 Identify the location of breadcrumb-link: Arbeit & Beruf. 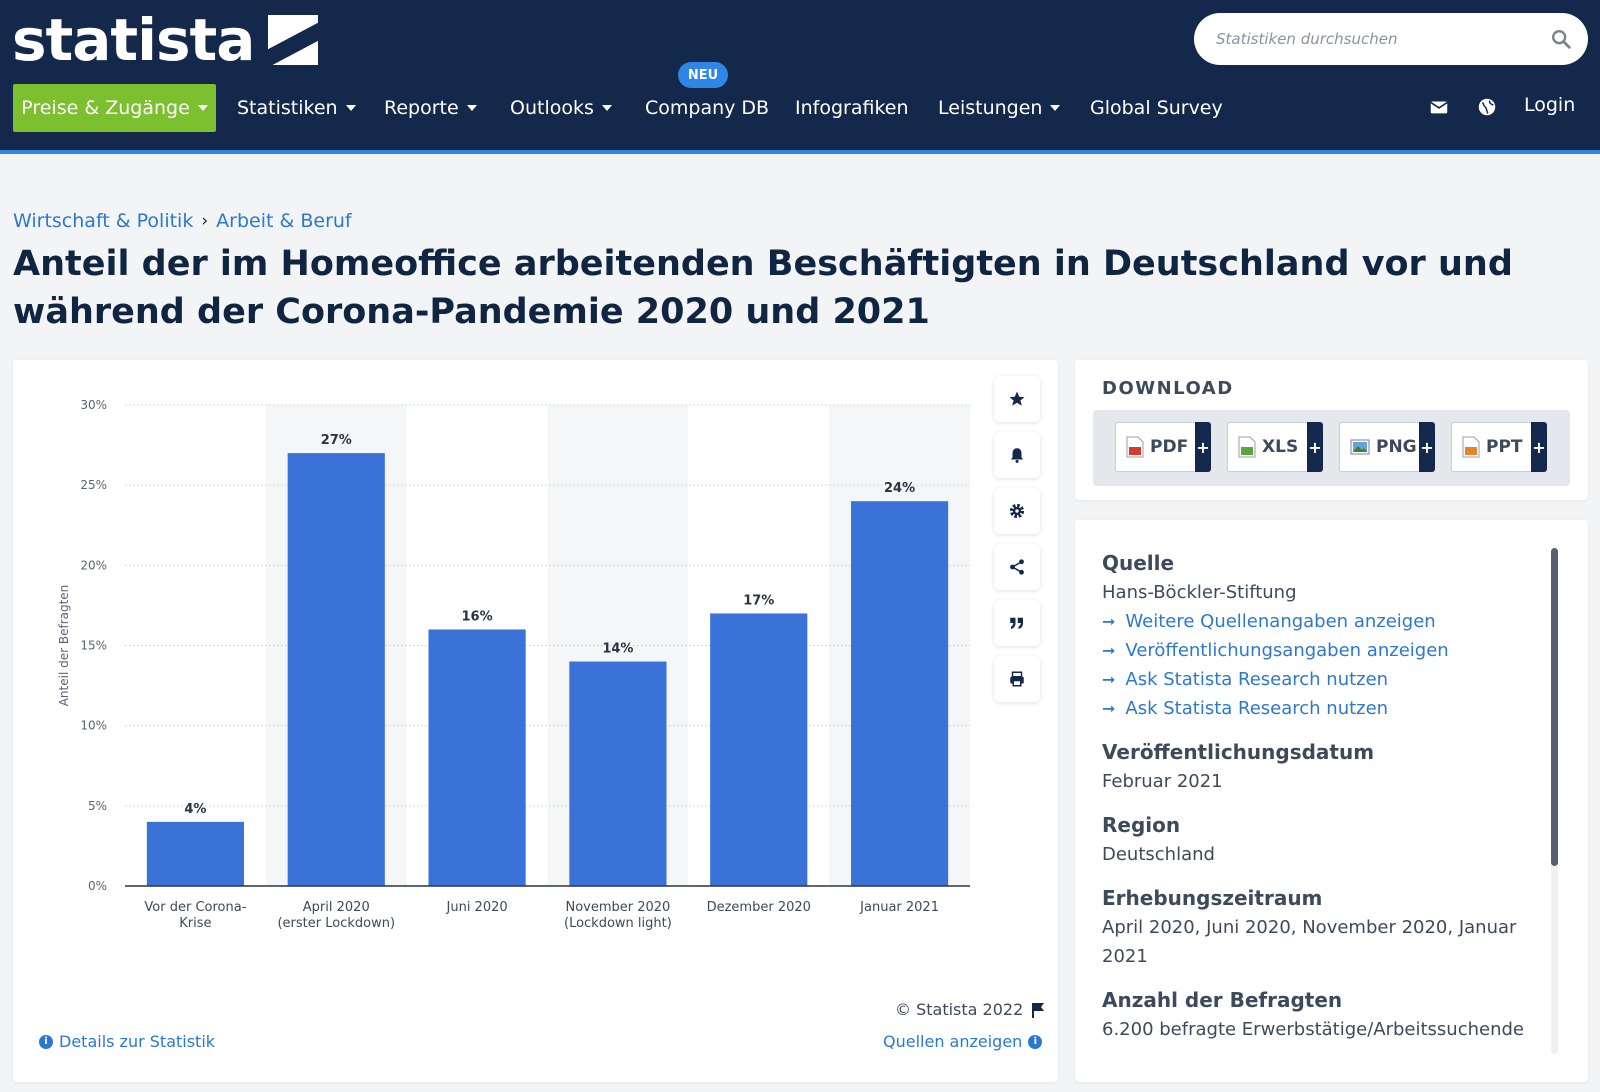
(283, 221).